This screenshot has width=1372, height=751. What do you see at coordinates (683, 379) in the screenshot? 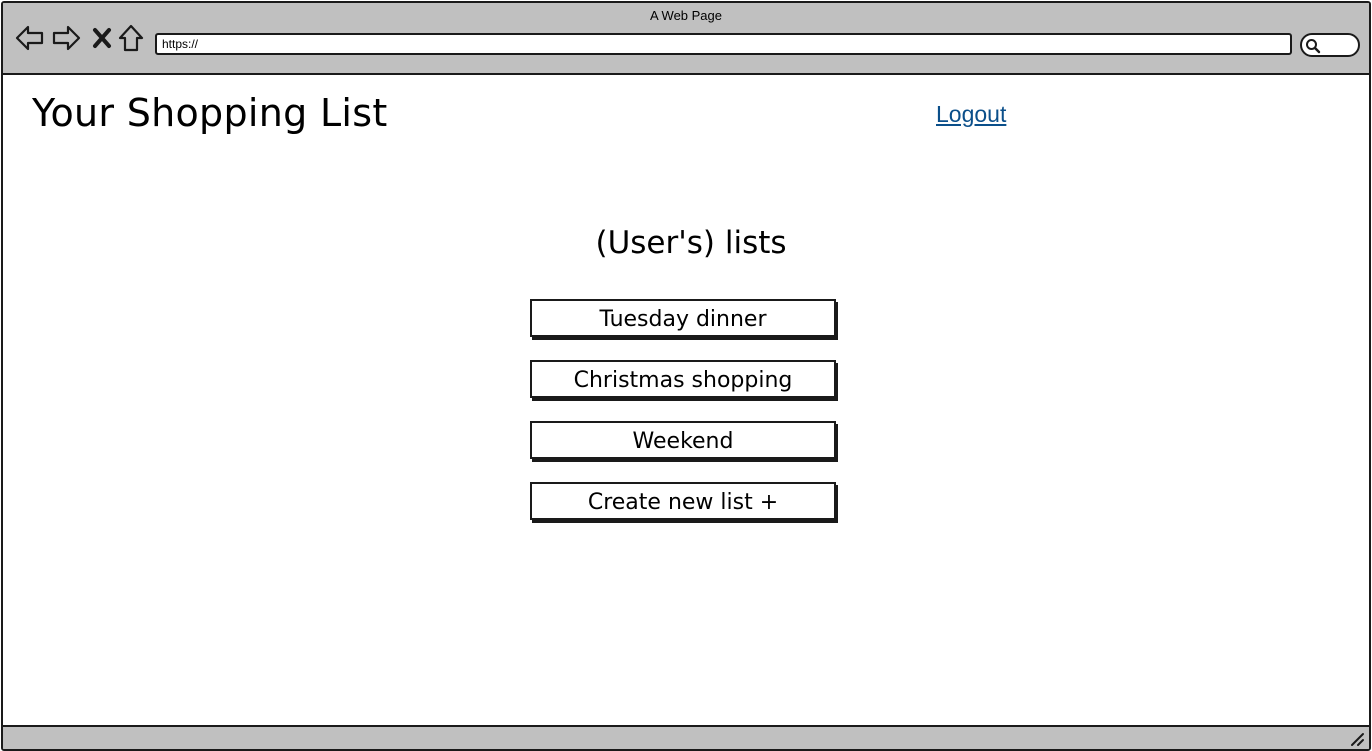
I see `list-button-christmas-shopping: Christmas shopping` at bounding box center [683, 379].